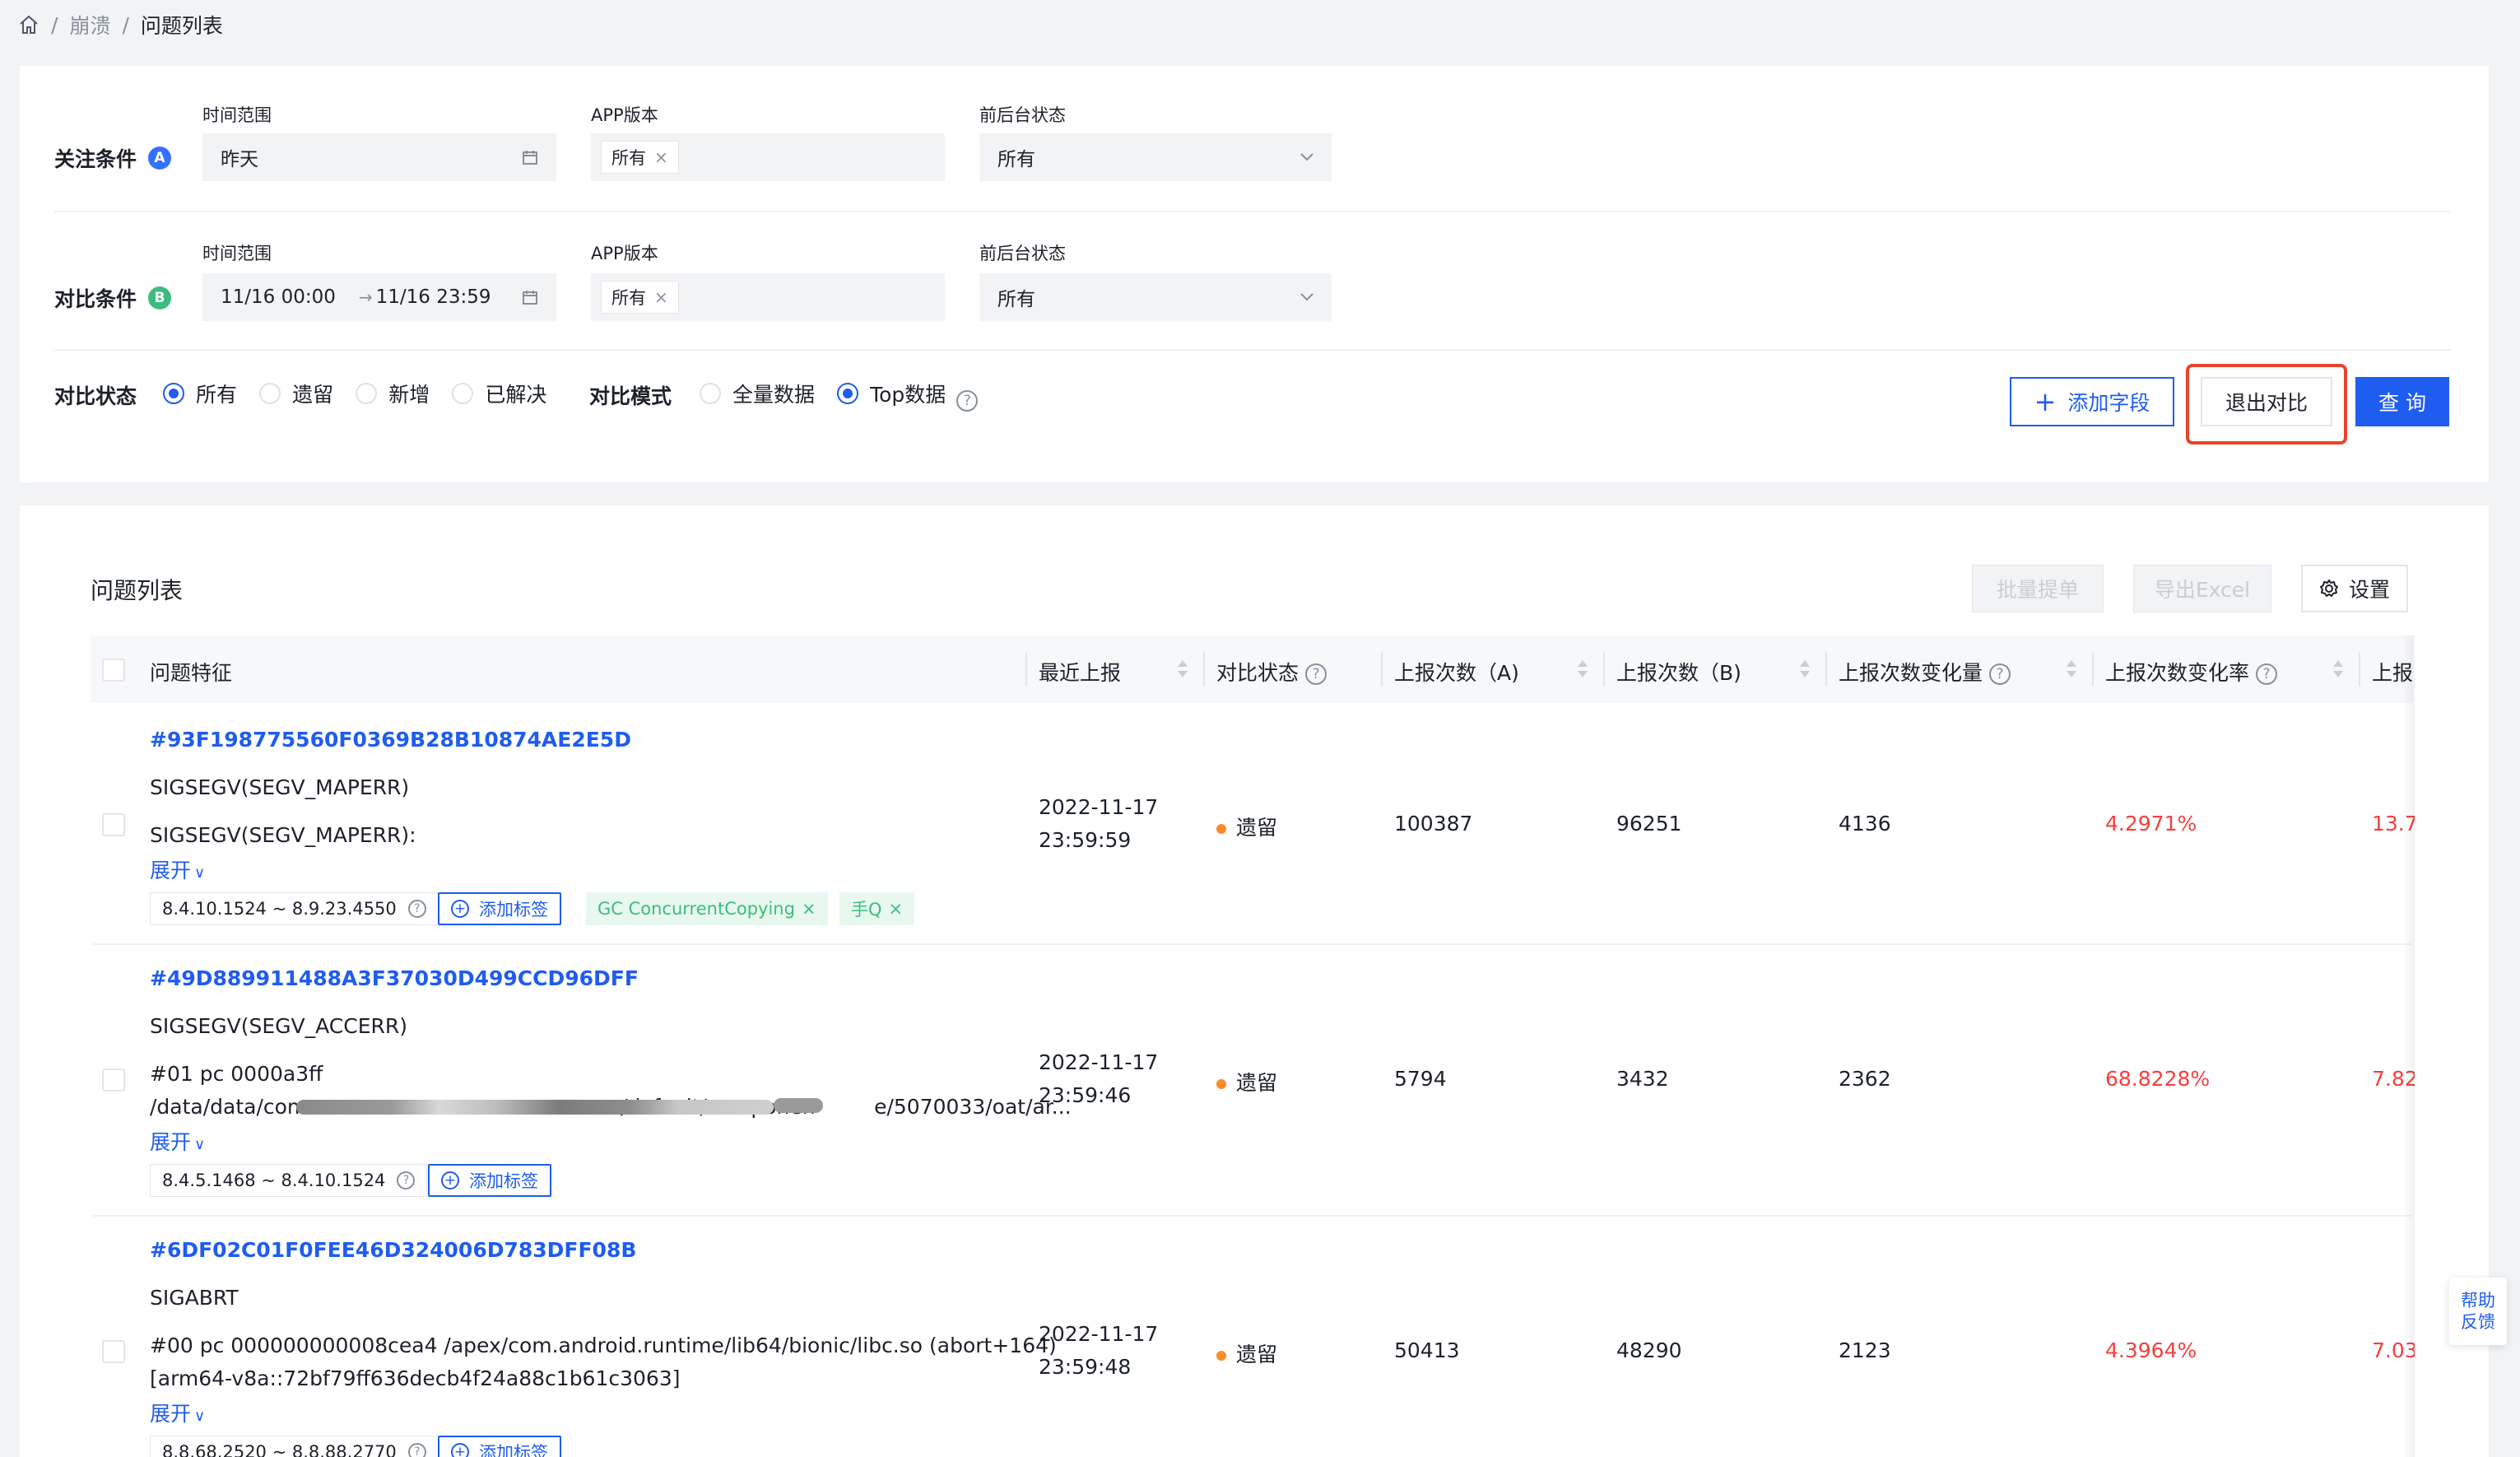  Describe the element at coordinates (379, 157) in the screenshot. I see `focus-time-picker: 昨天` at that location.